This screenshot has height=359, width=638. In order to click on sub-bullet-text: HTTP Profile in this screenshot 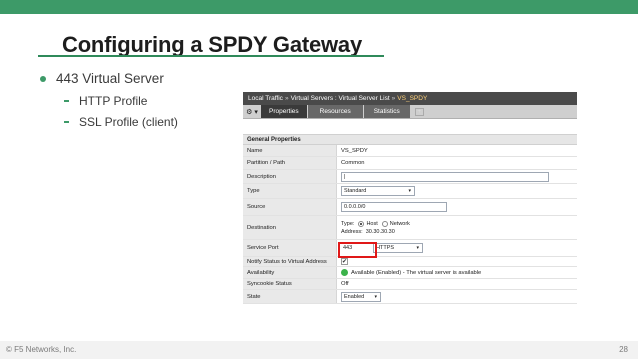, I will do `click(113, 101)`.